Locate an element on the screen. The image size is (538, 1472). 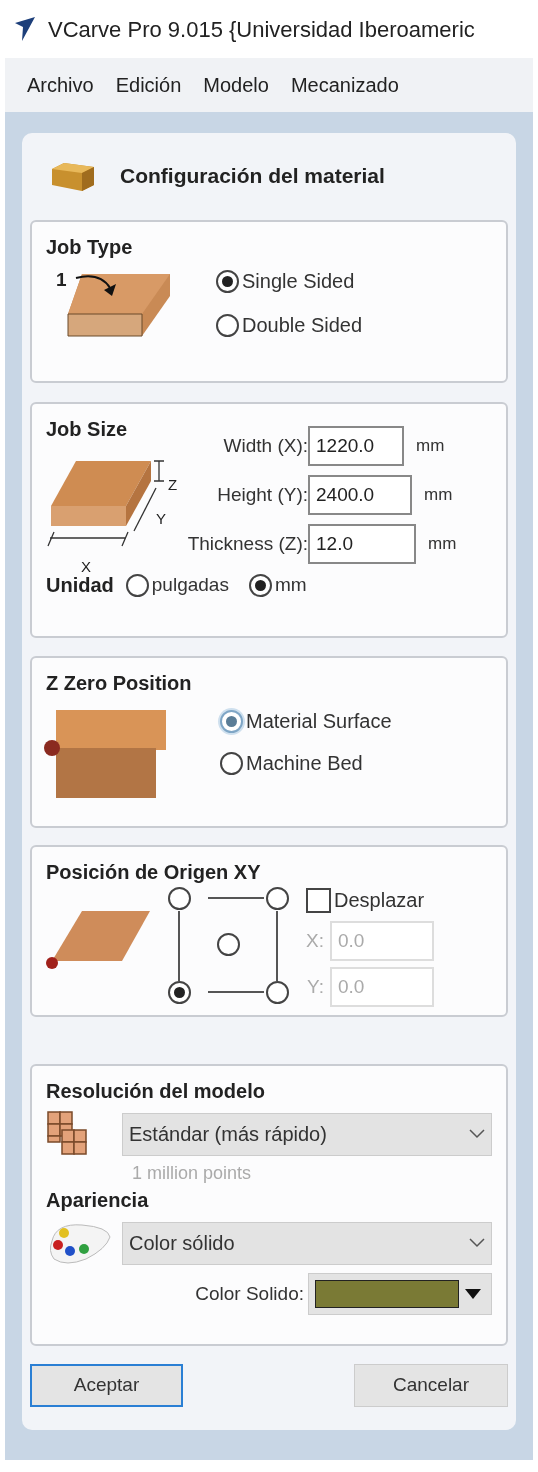
radio-label: Double Sided is located at coordinates (302, 325).